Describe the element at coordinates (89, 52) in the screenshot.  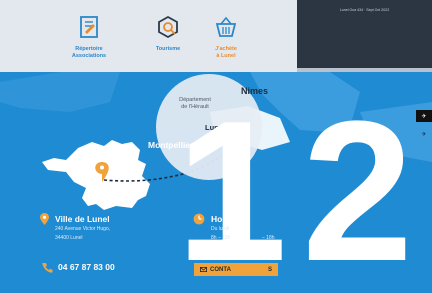
I see `nav-item-label: Répertoire Associations` at that location.